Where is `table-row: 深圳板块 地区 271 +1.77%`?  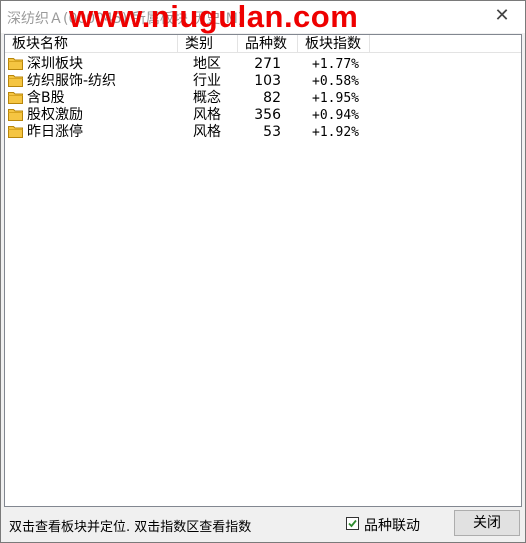 table-row: 深圳板块 地区 271 +1.77% is located at coordinates (263, 64).